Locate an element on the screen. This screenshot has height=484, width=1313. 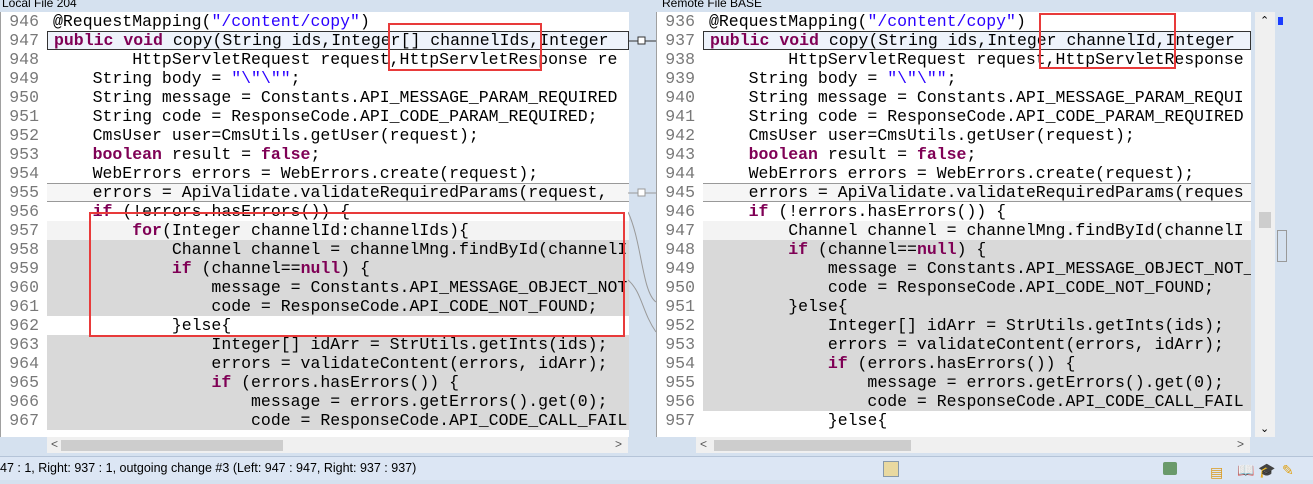
code-line: 953 boolean result = false; is located at coordinates (315, 154).